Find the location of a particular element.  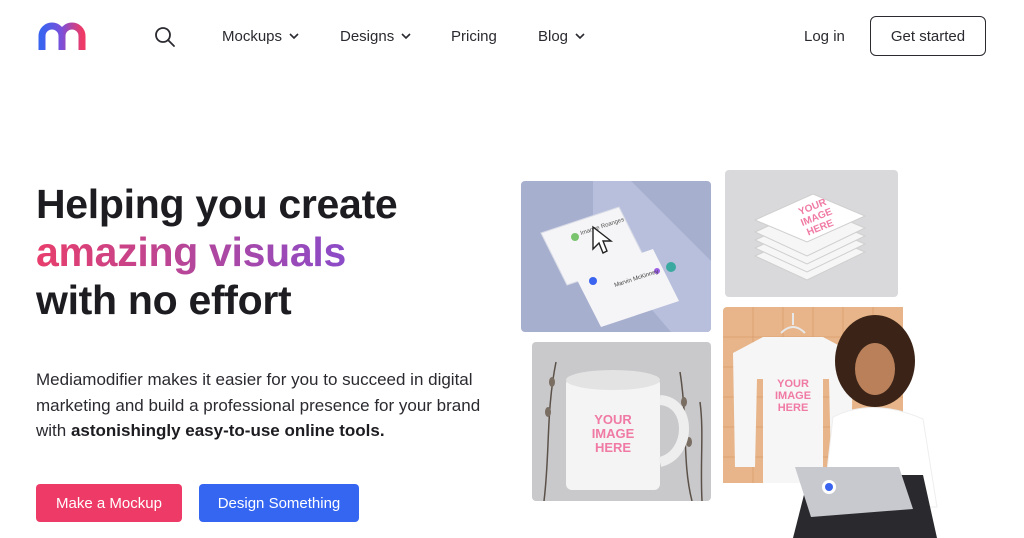

nav-item-label: Blog is located at coordinates (553, 36).